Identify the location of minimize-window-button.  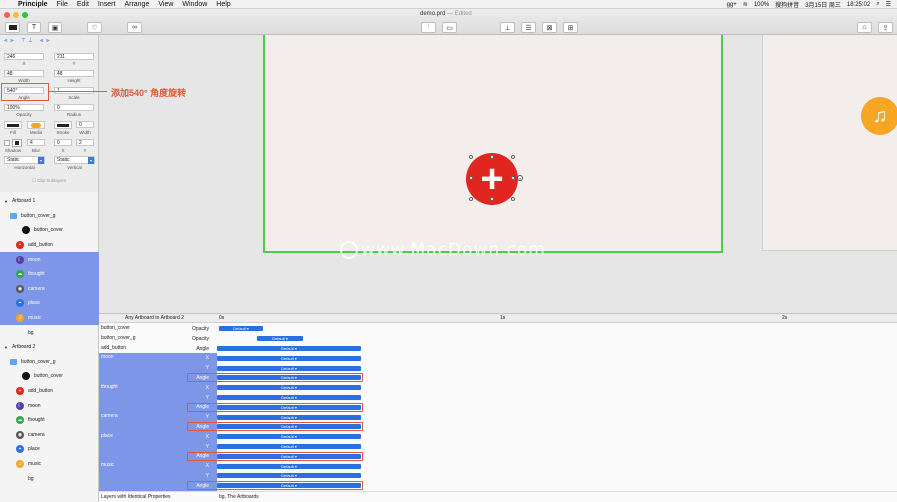
(16, 15).